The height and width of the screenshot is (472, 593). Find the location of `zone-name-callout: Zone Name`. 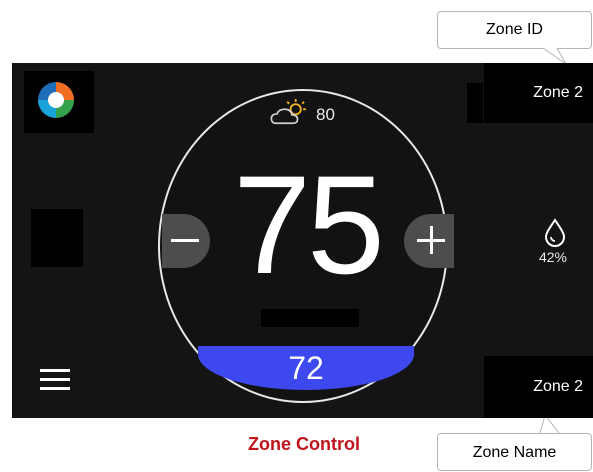

zone-name-callout: Zone Name is located at coordinates (514, 452).